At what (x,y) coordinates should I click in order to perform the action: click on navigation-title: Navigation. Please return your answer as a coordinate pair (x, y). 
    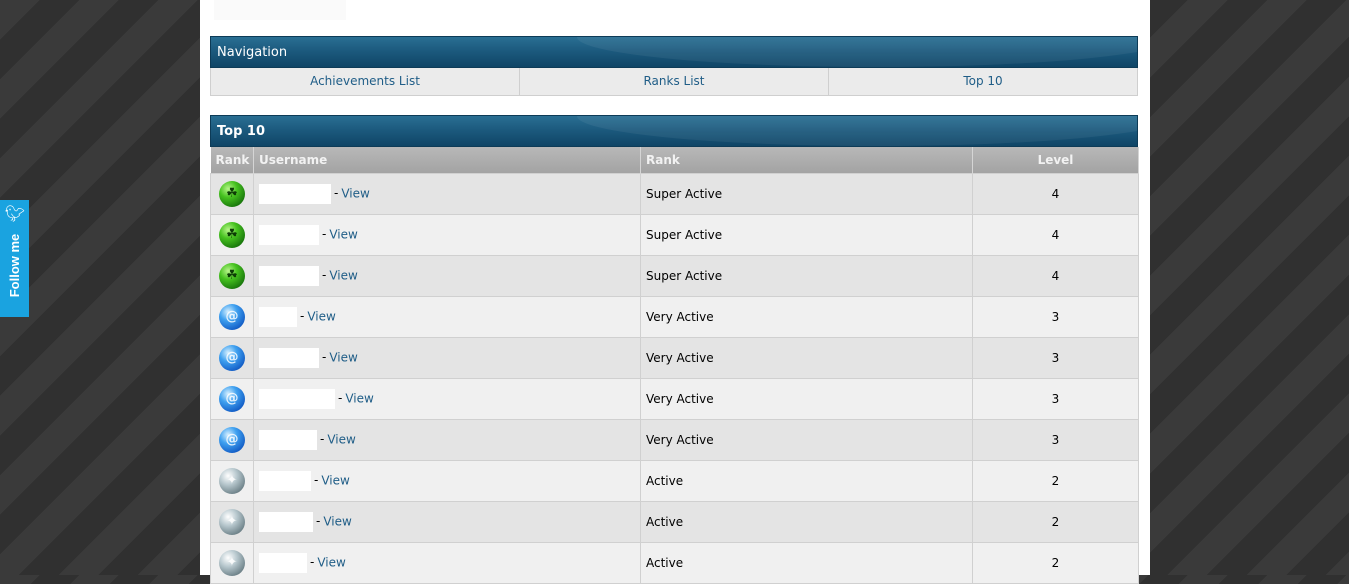
    Looking at the image, I should click on (252, 52).